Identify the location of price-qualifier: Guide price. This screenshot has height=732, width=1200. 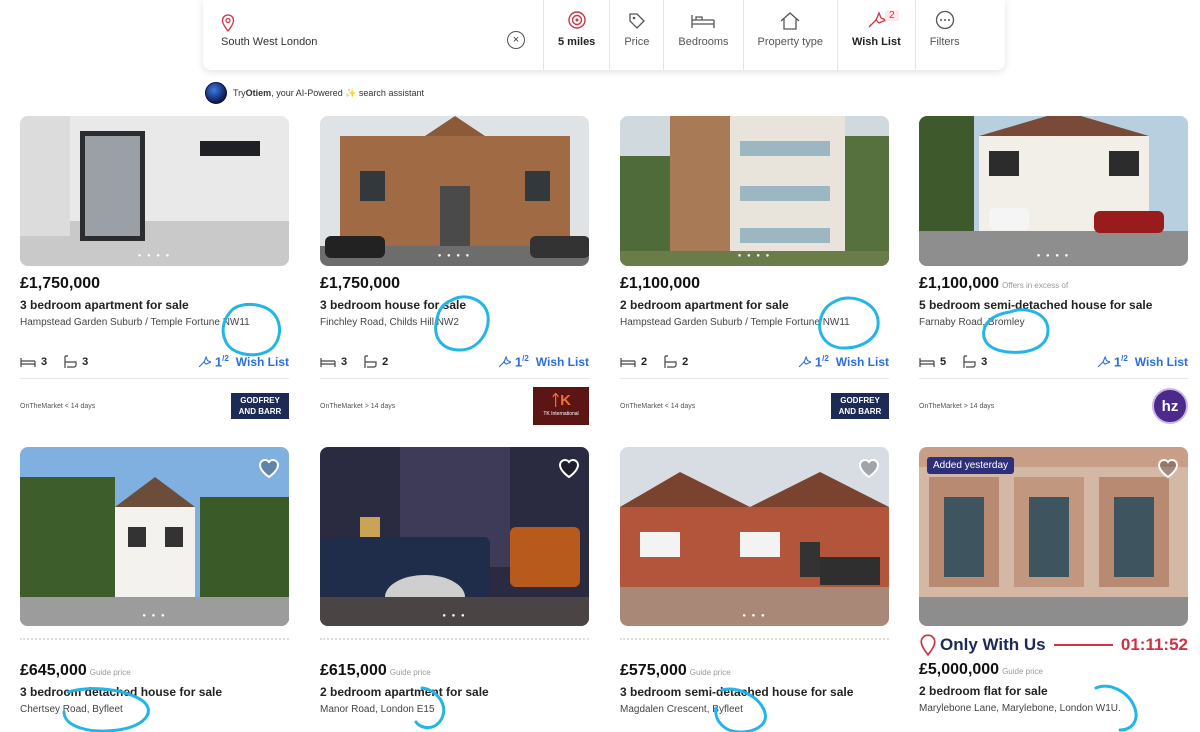
(1022, 671).